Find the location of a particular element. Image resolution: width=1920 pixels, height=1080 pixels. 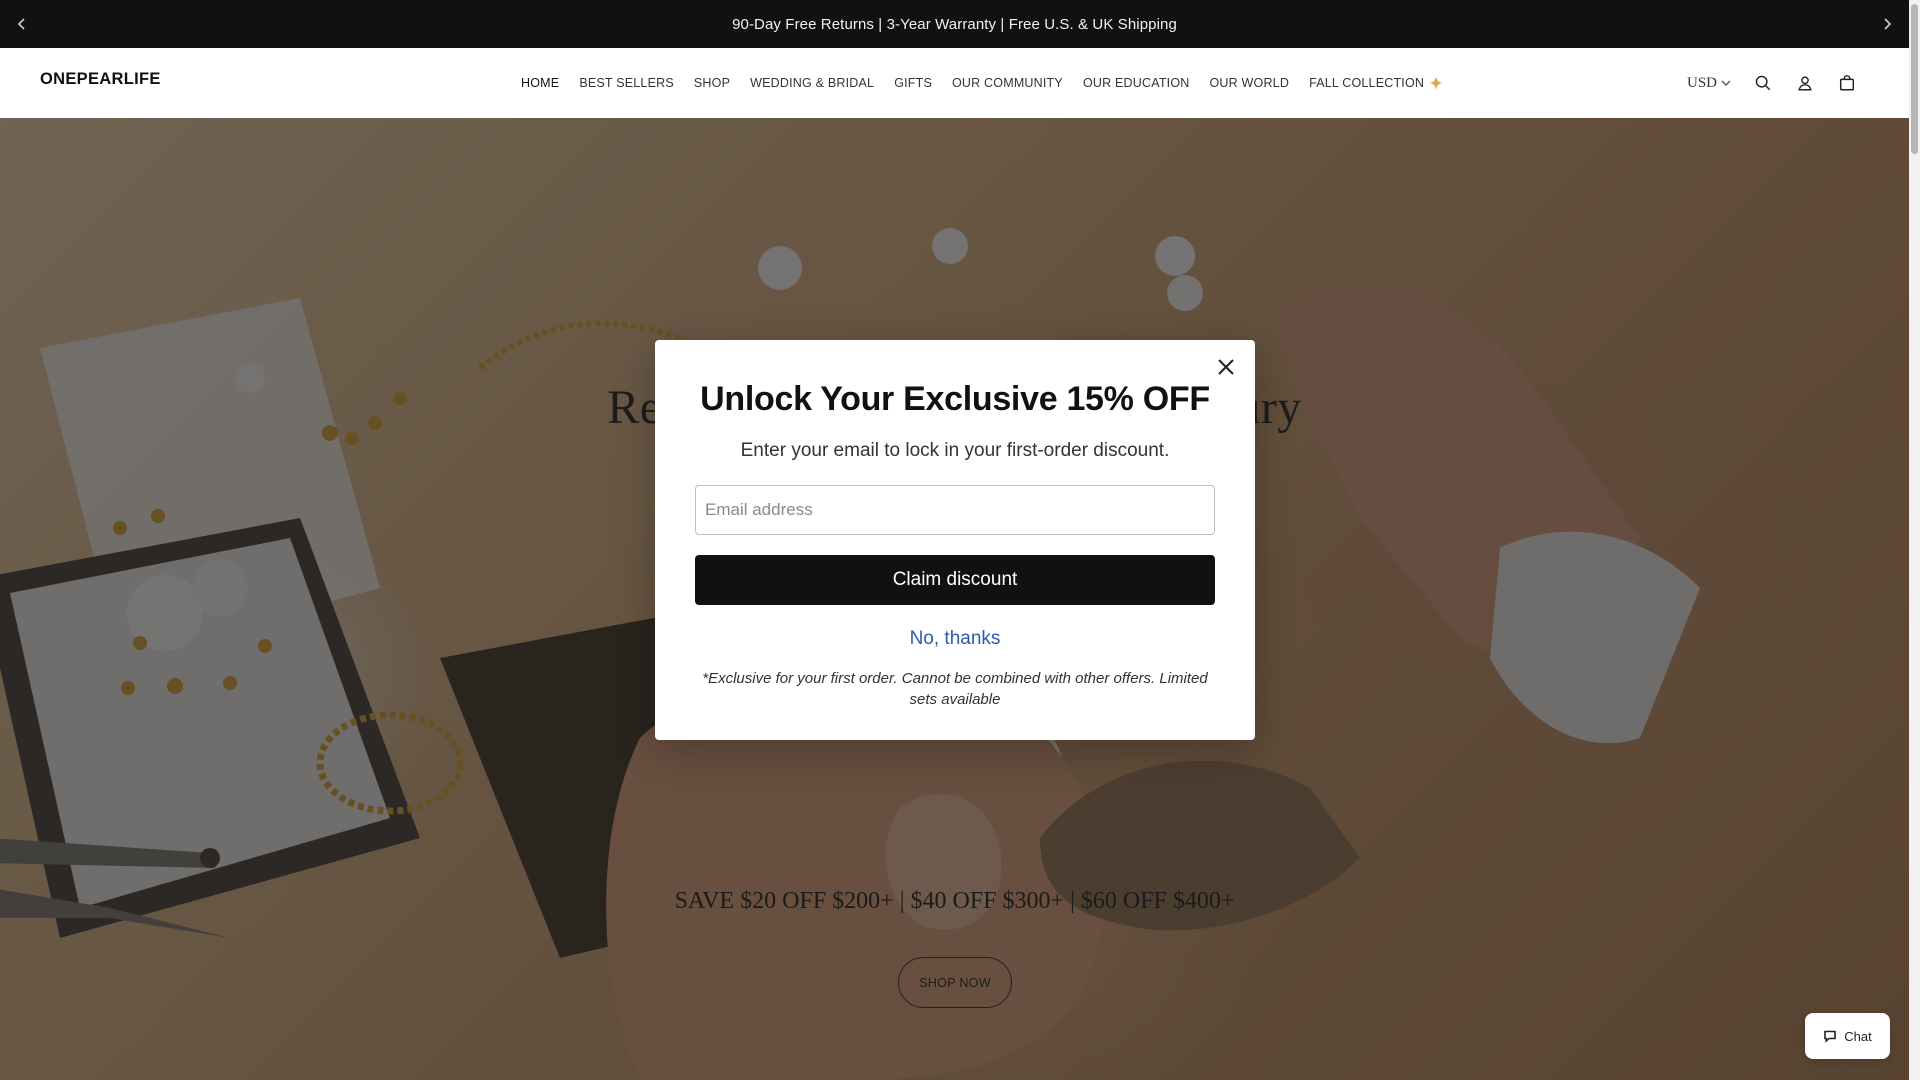

chat-label: Chat is located at coordinates (1858, 1036).